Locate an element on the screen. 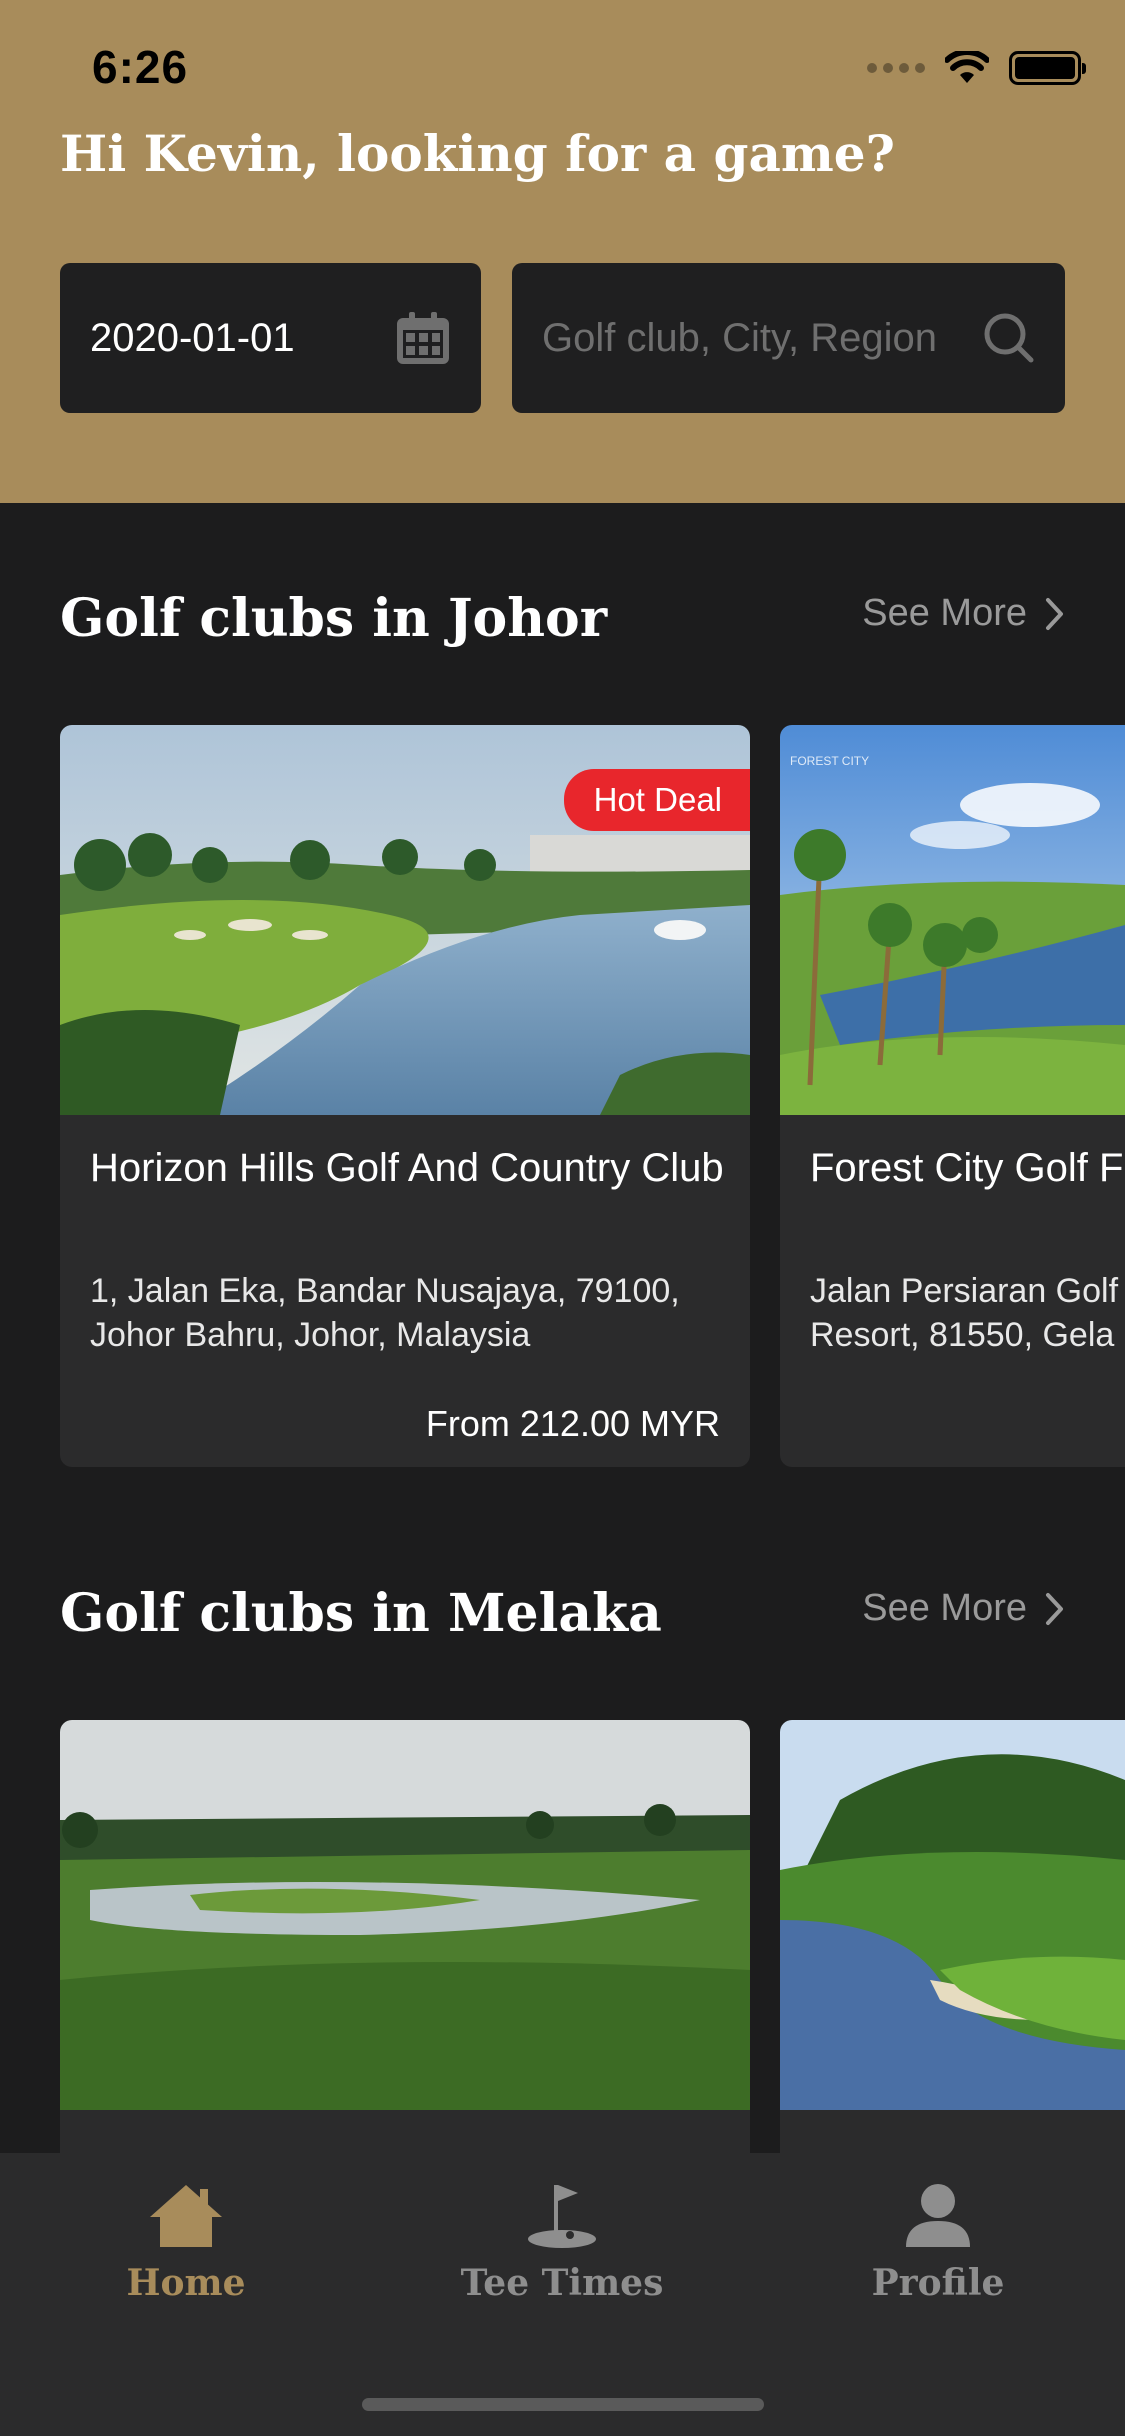  calendar-icon is located at coordinates (423, 338).